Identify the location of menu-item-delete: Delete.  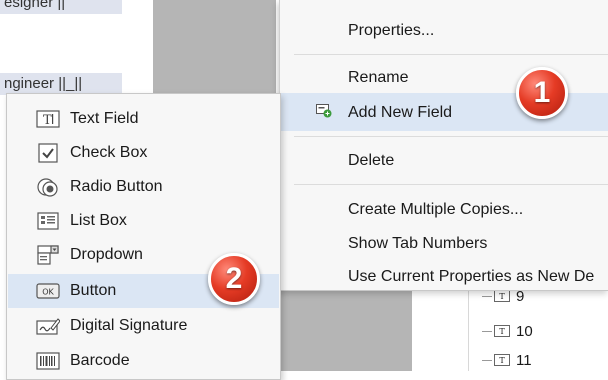
(371, 161).